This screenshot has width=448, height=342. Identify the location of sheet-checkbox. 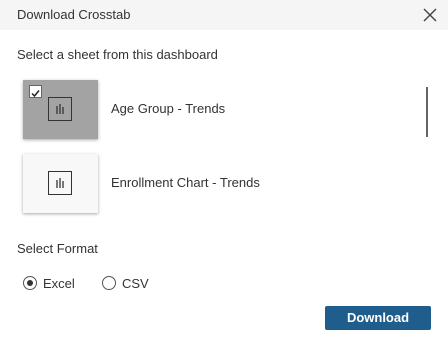
(35, 91).